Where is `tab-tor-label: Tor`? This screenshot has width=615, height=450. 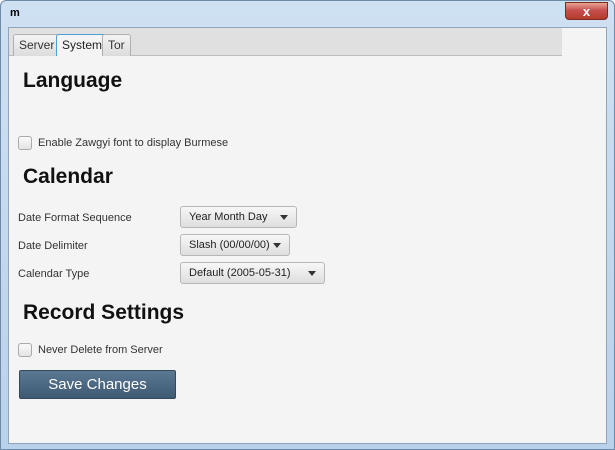 tab-tor-label: Tor is located at coordinates (116, 45).